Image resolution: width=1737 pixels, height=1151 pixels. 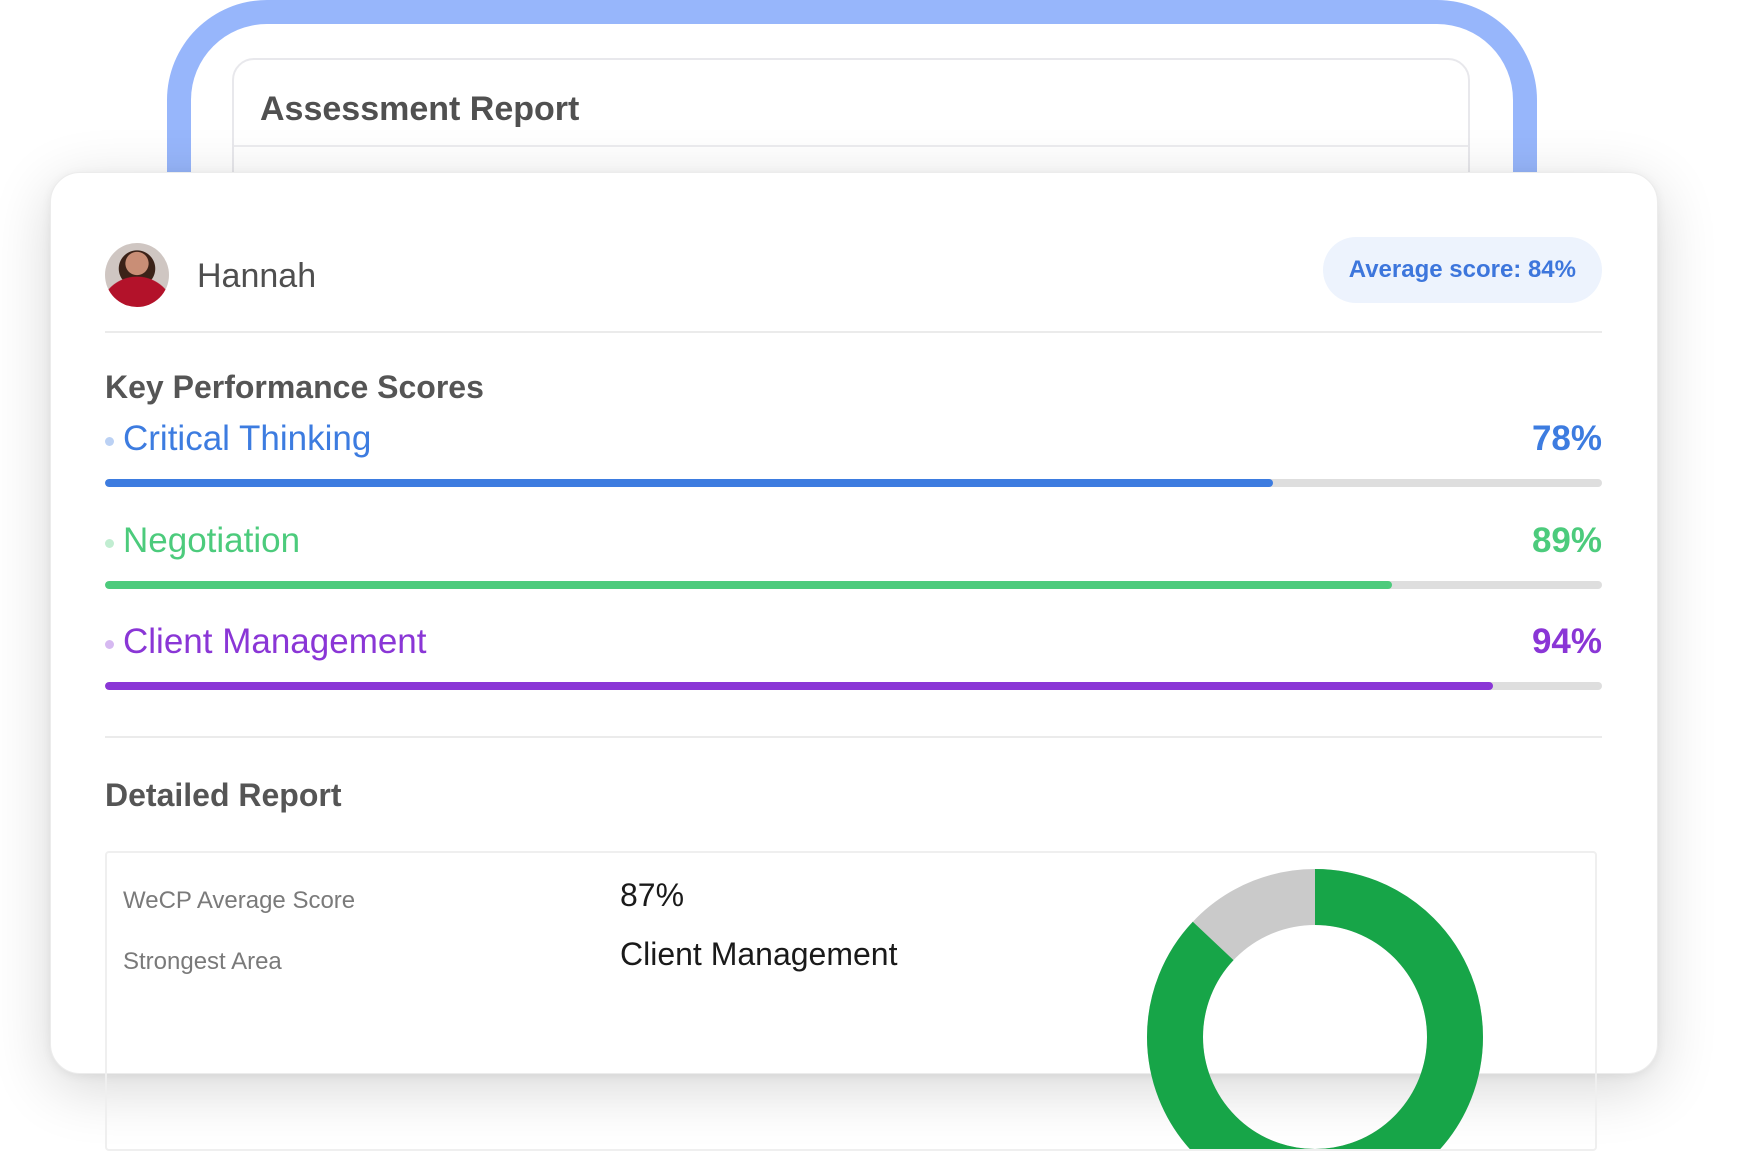 I want to click on detail-label: WeCP Average Score, so click(x=239, y=900).